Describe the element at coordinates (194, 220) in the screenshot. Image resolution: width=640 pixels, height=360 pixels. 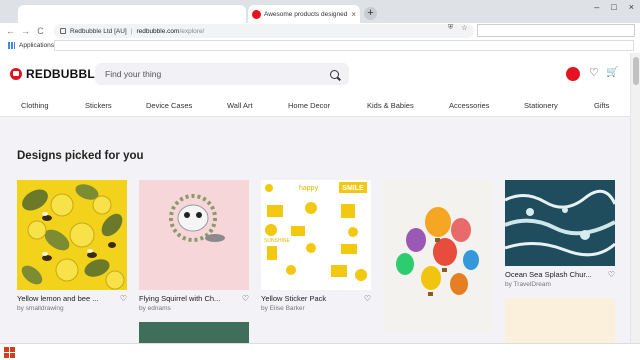
I see `squirrel-graphic` at that location.